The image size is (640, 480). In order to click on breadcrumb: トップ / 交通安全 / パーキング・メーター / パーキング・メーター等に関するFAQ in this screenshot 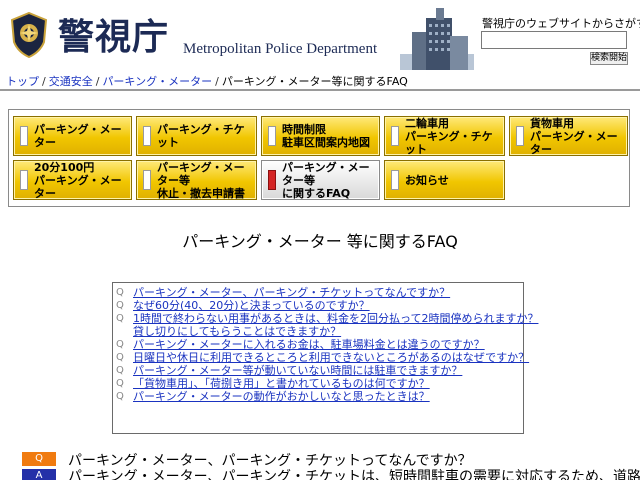, I will do `click(207, 81)`.